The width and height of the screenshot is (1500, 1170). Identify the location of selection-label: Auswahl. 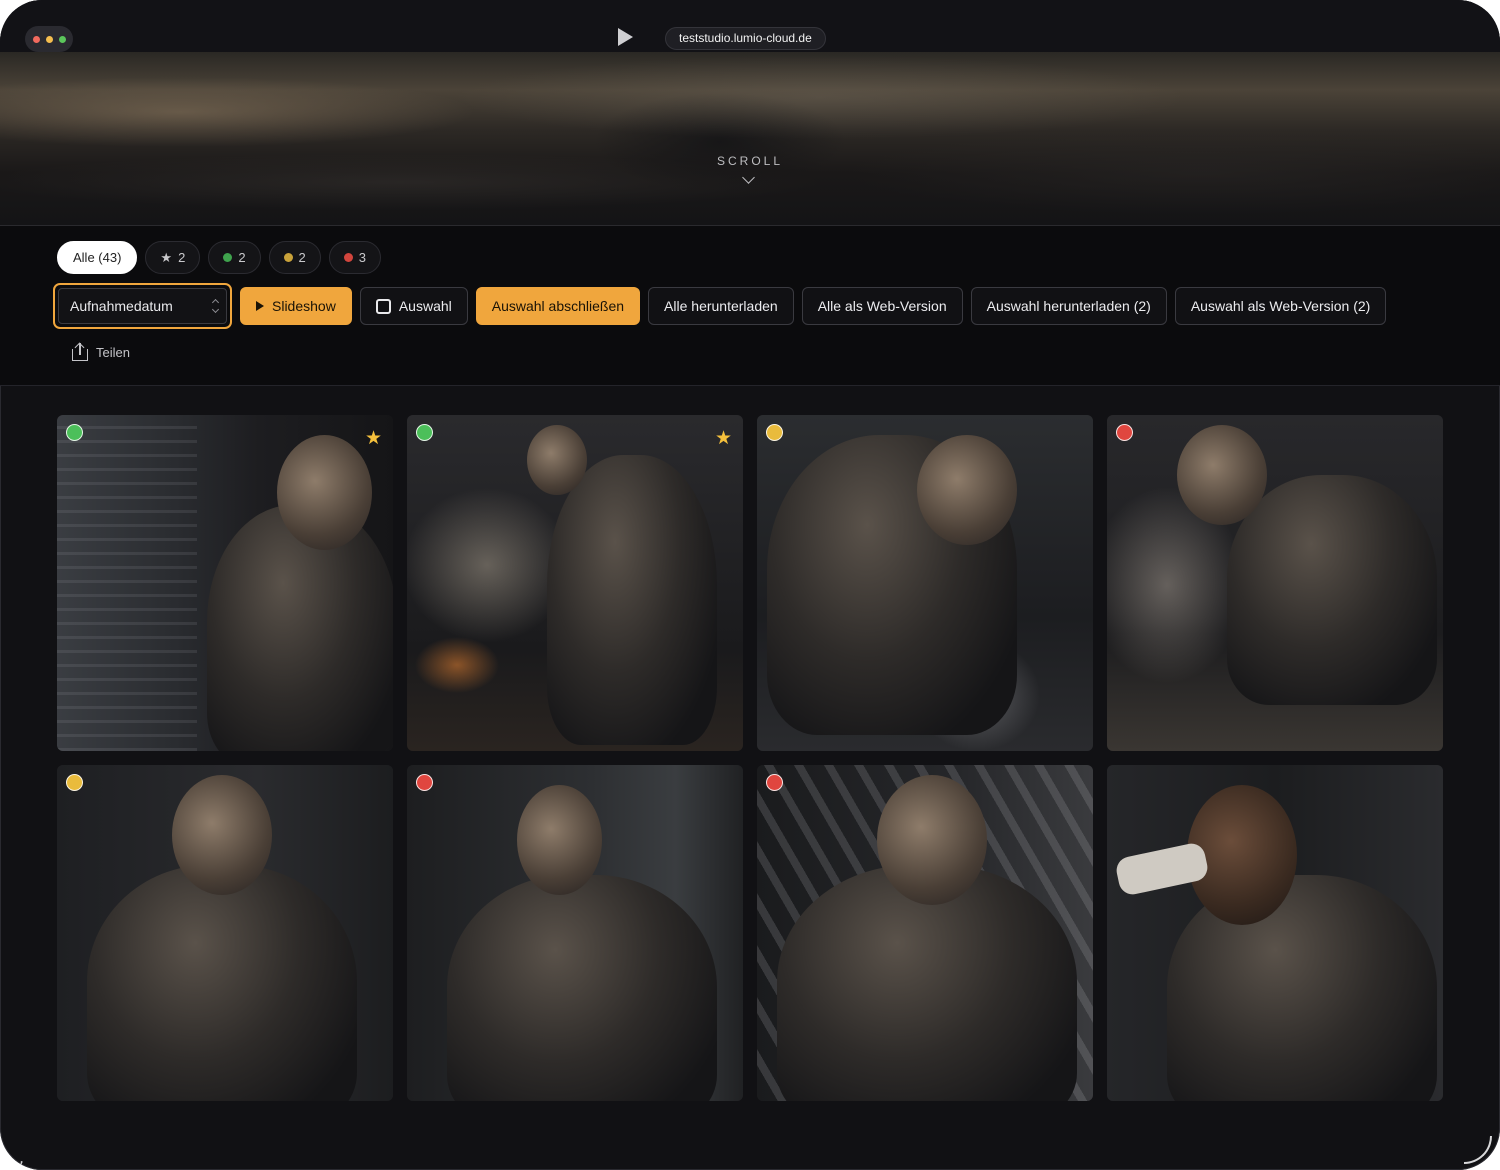
(425, 306).